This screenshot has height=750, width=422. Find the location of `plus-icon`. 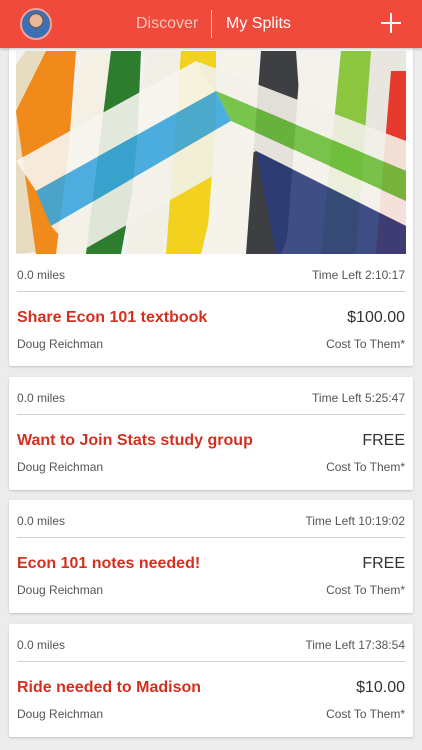

plus-icon is located at coordinates (391, 23).